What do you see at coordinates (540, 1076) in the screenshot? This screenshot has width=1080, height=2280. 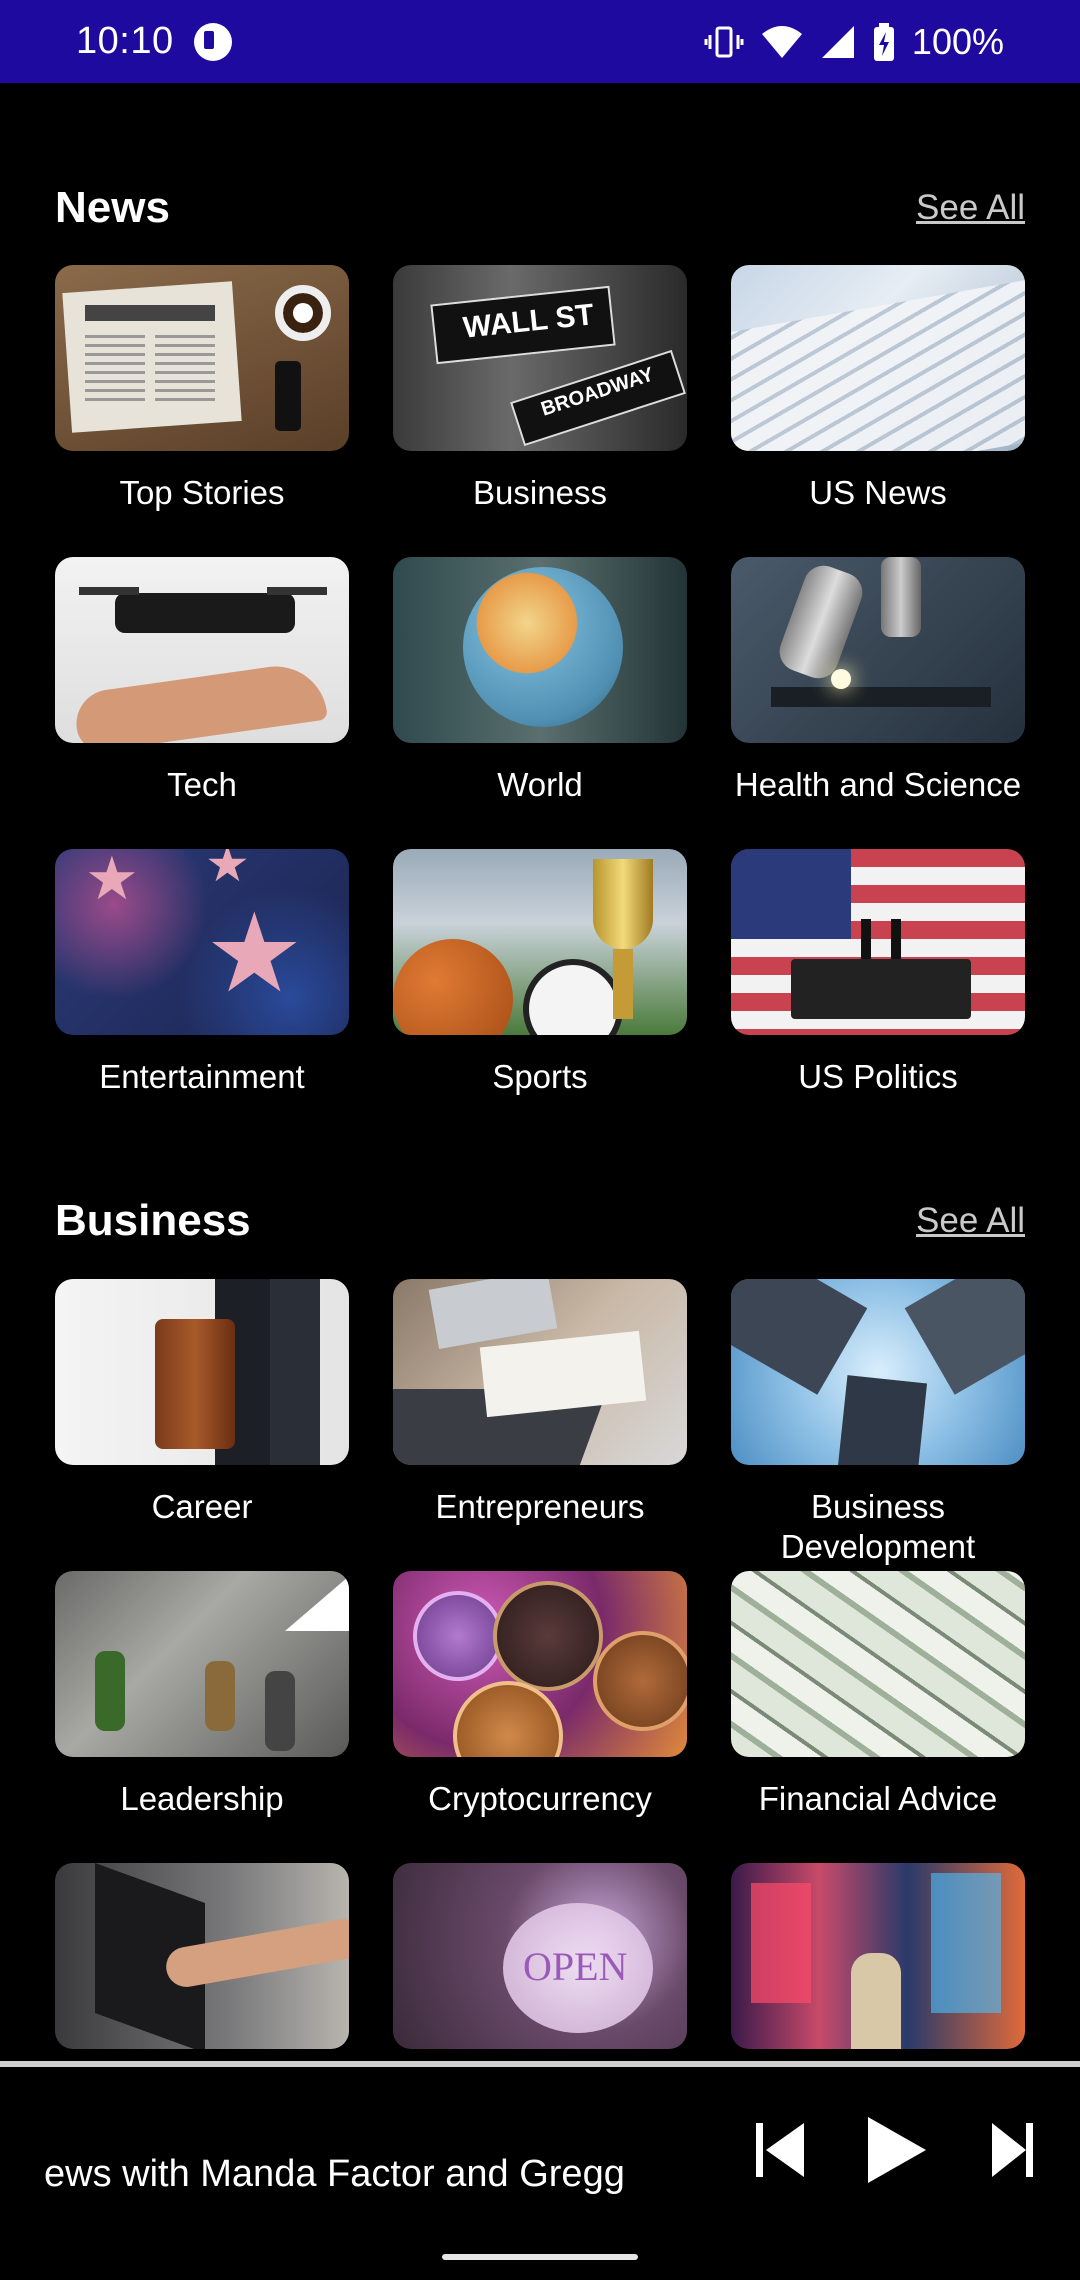 I see `tile-label: Sports` at bounding box center [540, 1076].